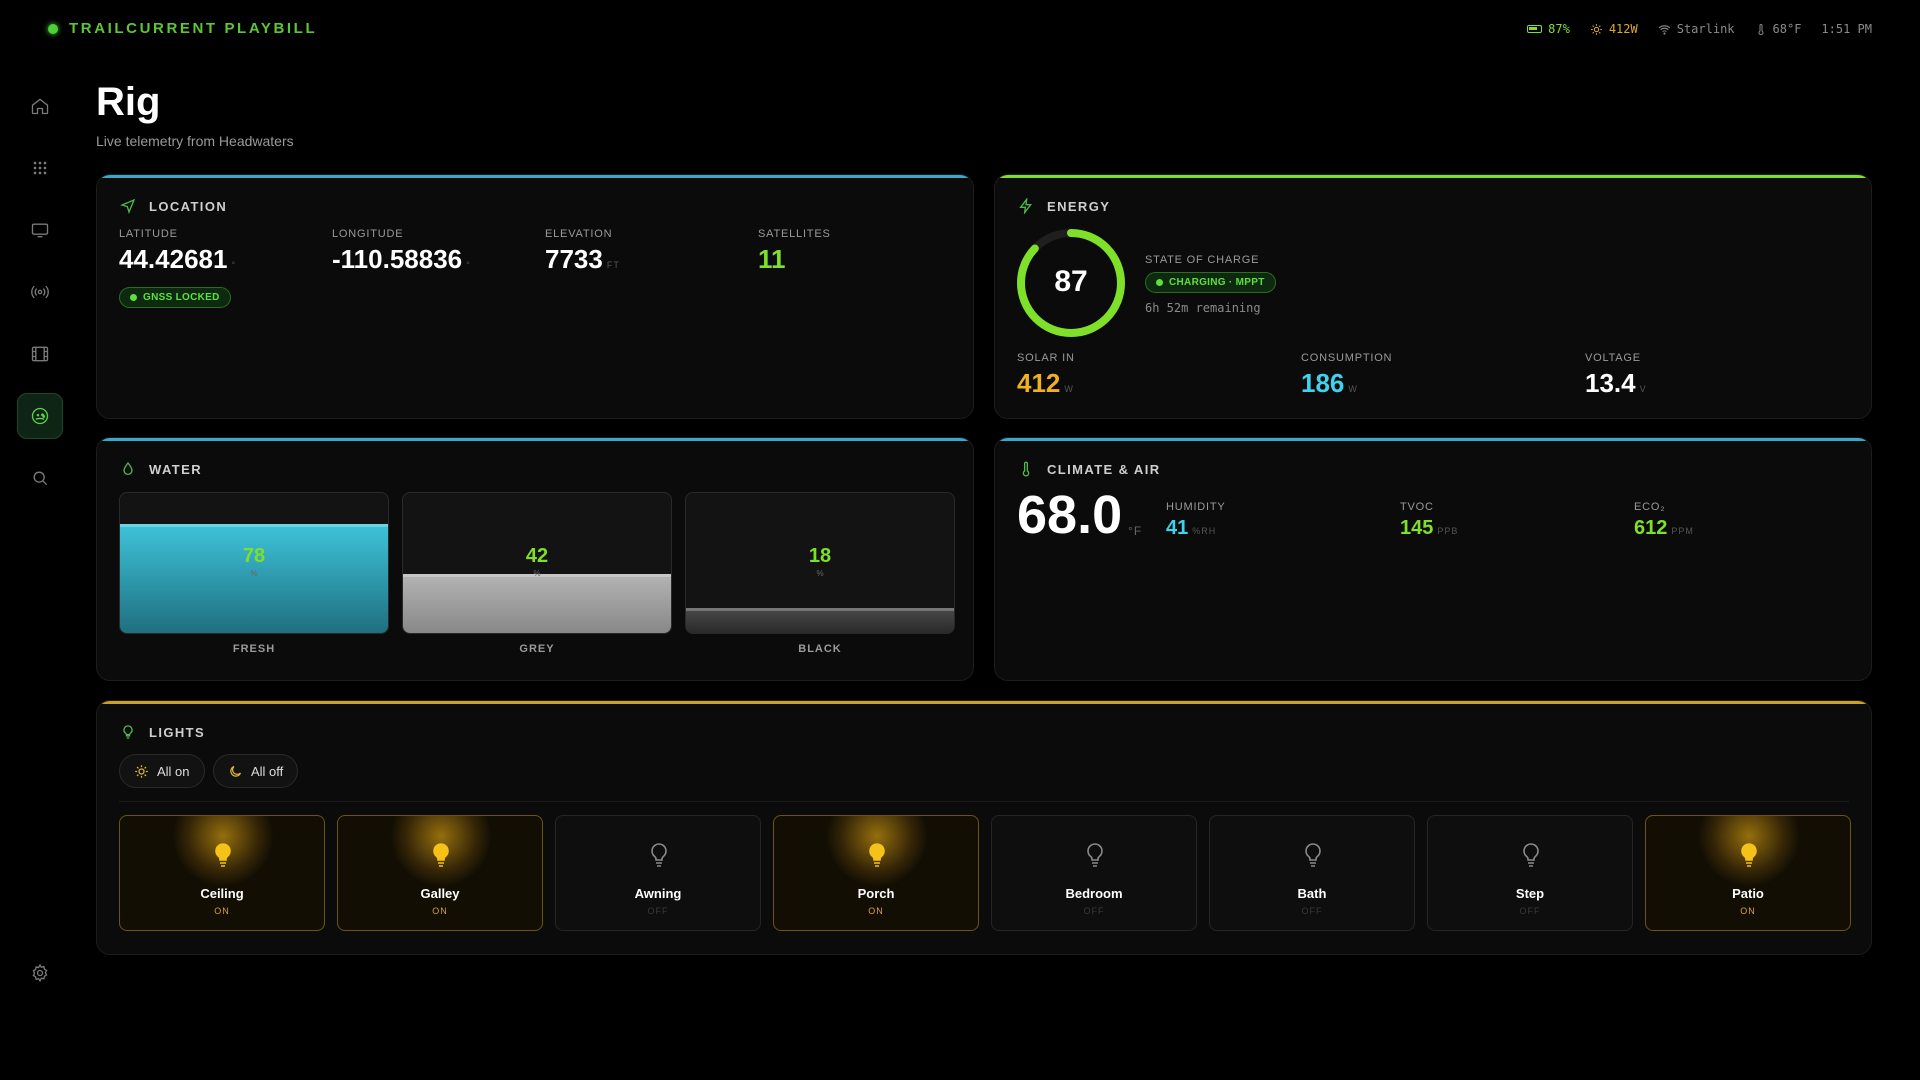 The image size is (1920, 1080). What do you see at coordinates (1748, 873) in the screenshot?
I see `light-tile-patio: Patio ON` at bounding box center [1748, 873].